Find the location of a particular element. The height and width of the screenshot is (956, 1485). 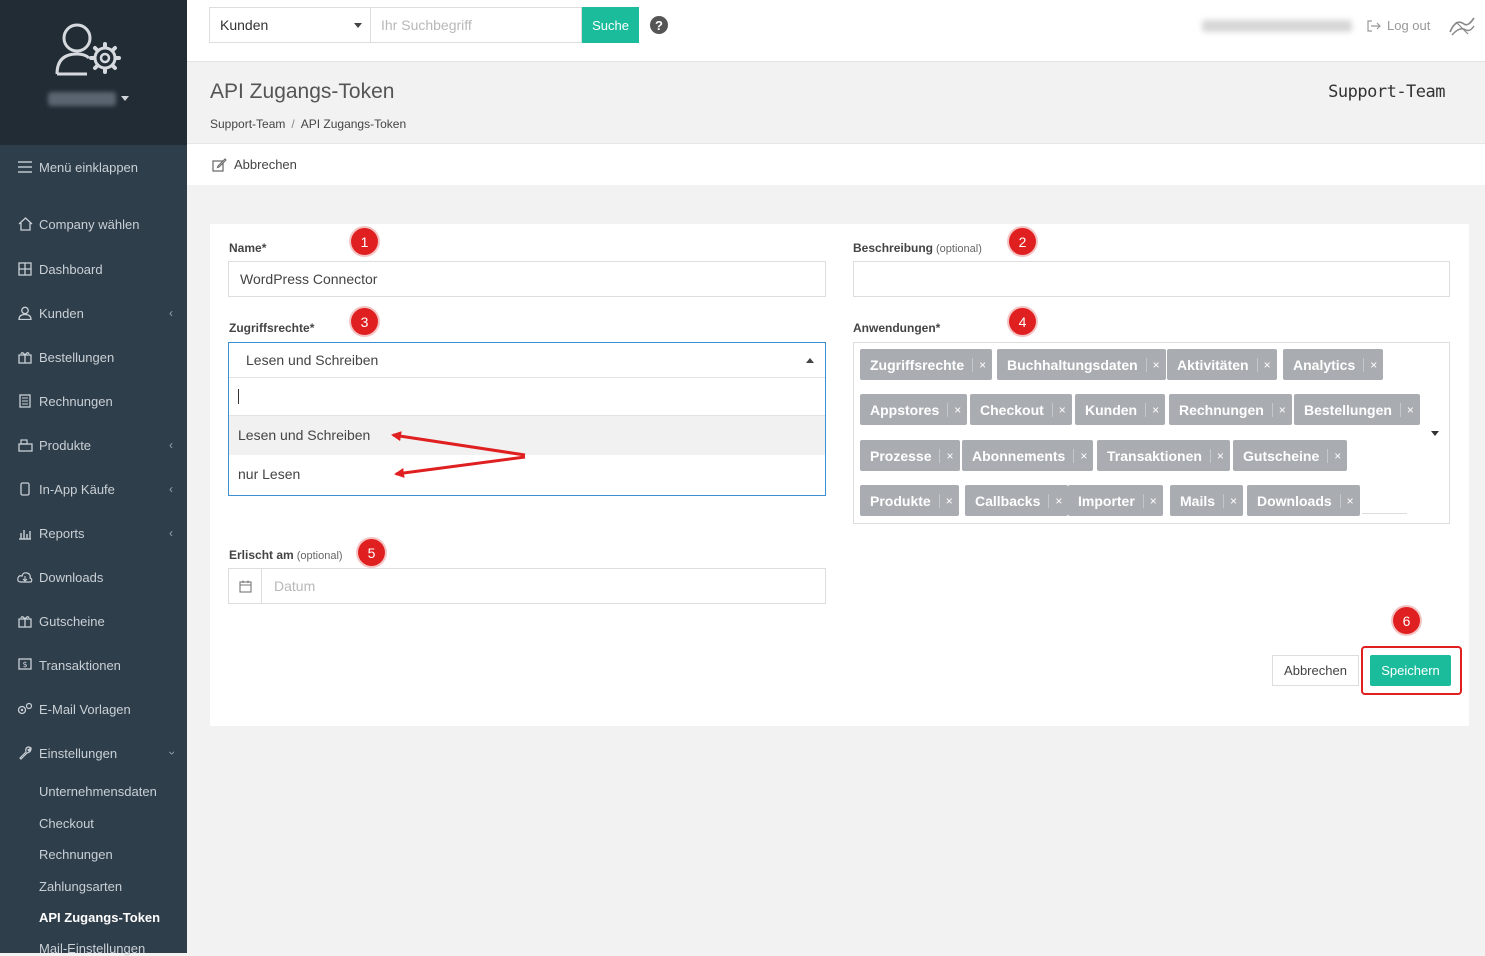

sidebar-item-gutscheine: Gutscheine is located at coordinates (93, 621).